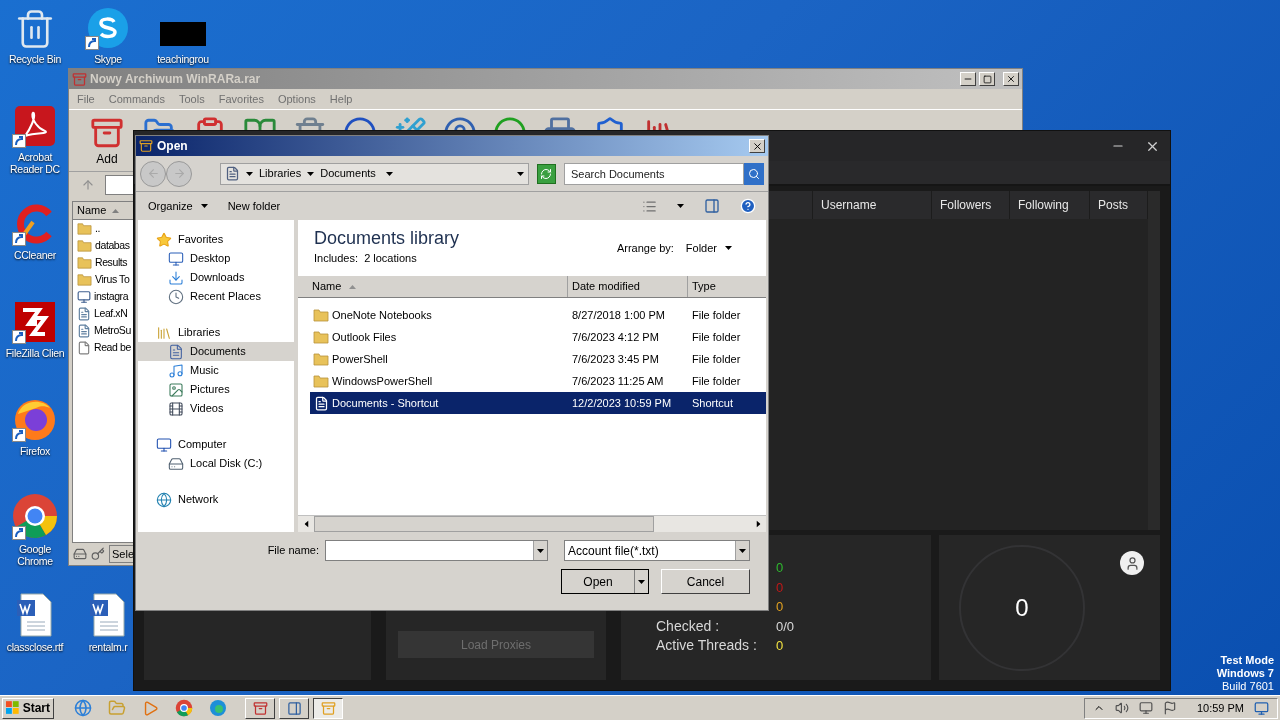 The image size is (1280, 720). What do you see at coordinates (645, 248) in the screenshot?
I see `arrange-label: Arrange by:` at bounding box center [645, 248].